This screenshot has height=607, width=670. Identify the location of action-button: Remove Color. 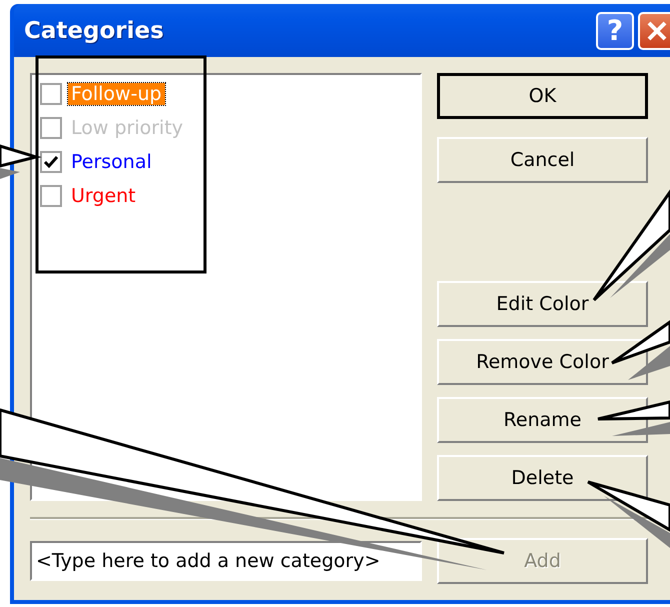
(542, 362).